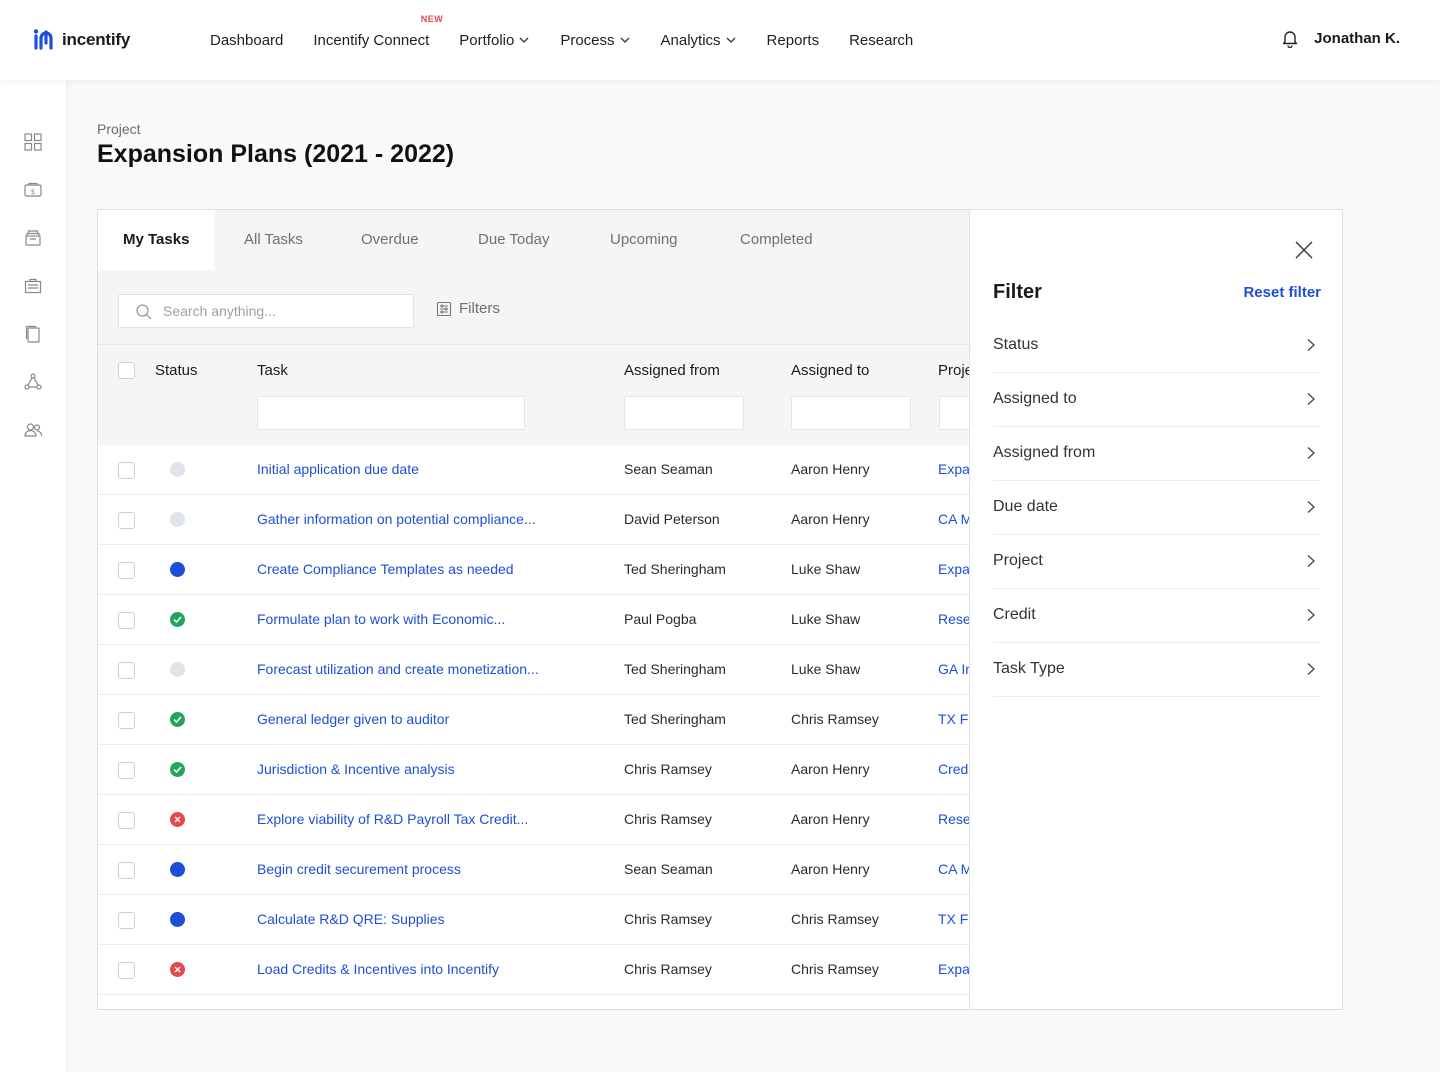 The width and height of the screenshot is (1440, 1072). I want to click on task-link: Jurisdiction & Incentive analysis, so click(437, 769).